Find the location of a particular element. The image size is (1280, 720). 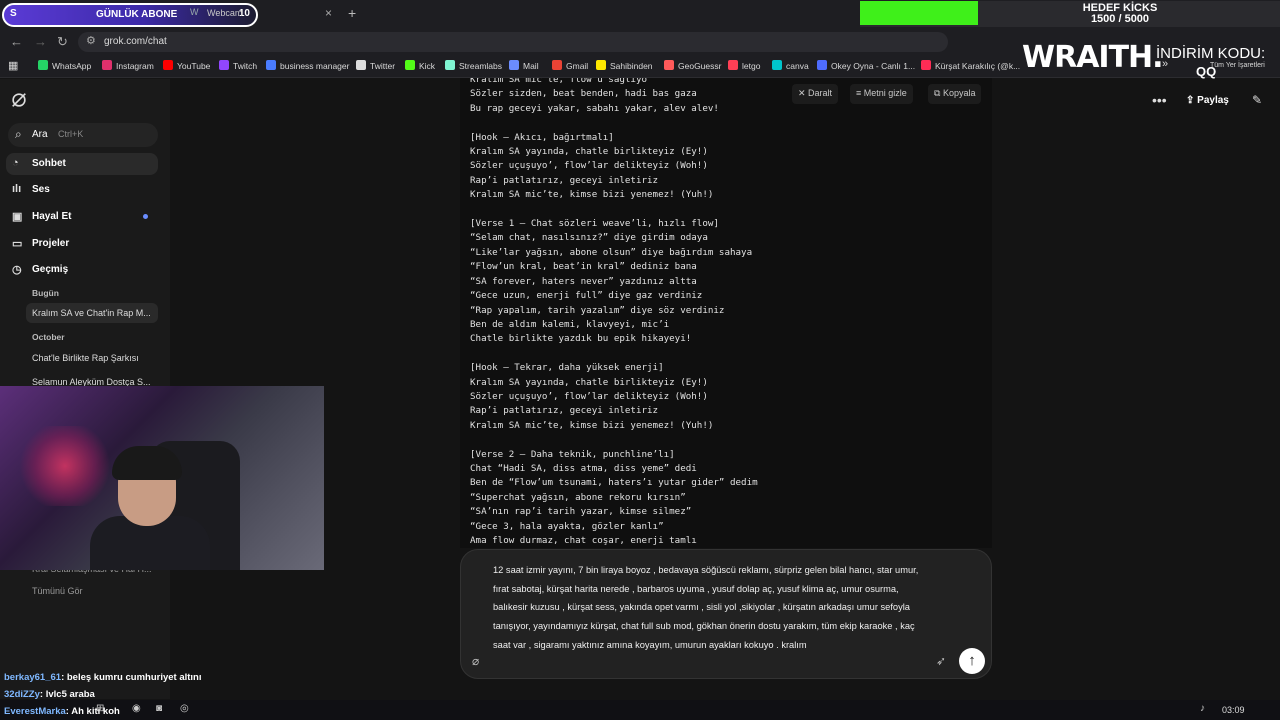

rocket-icon: ➶ is located at coordinates (941, 661).